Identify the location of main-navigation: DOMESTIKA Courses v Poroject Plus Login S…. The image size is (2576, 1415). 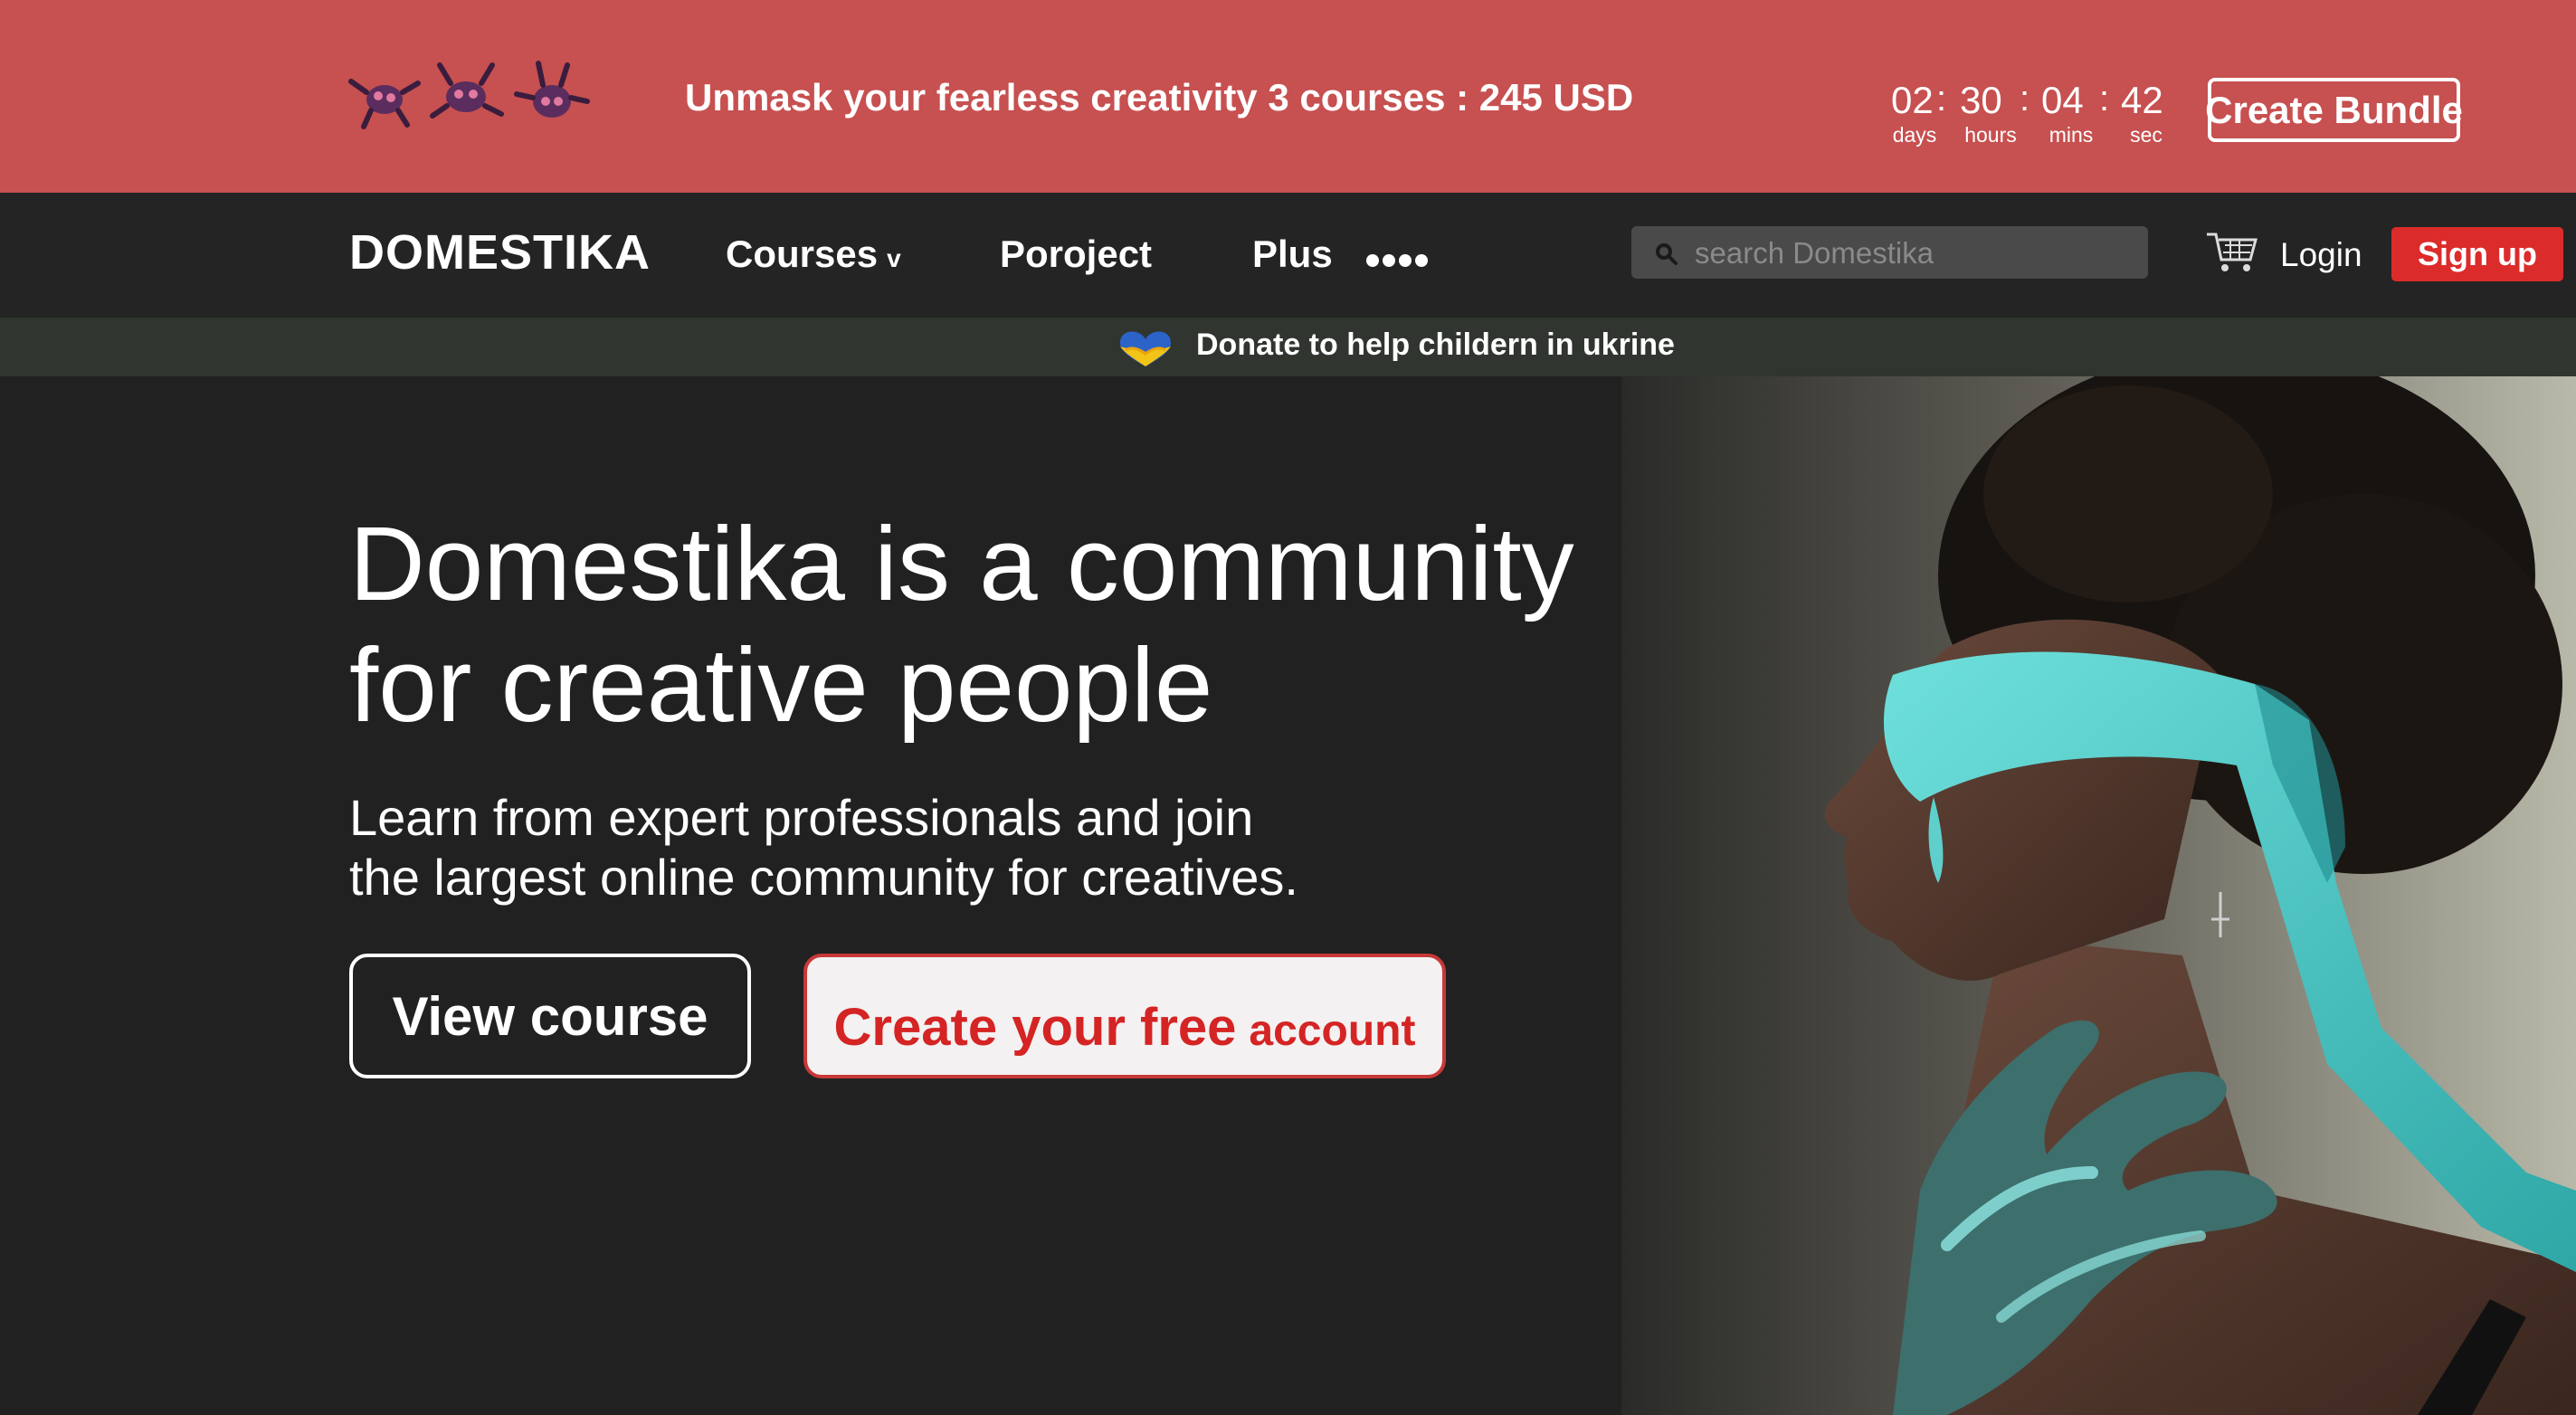
(1288, 255).